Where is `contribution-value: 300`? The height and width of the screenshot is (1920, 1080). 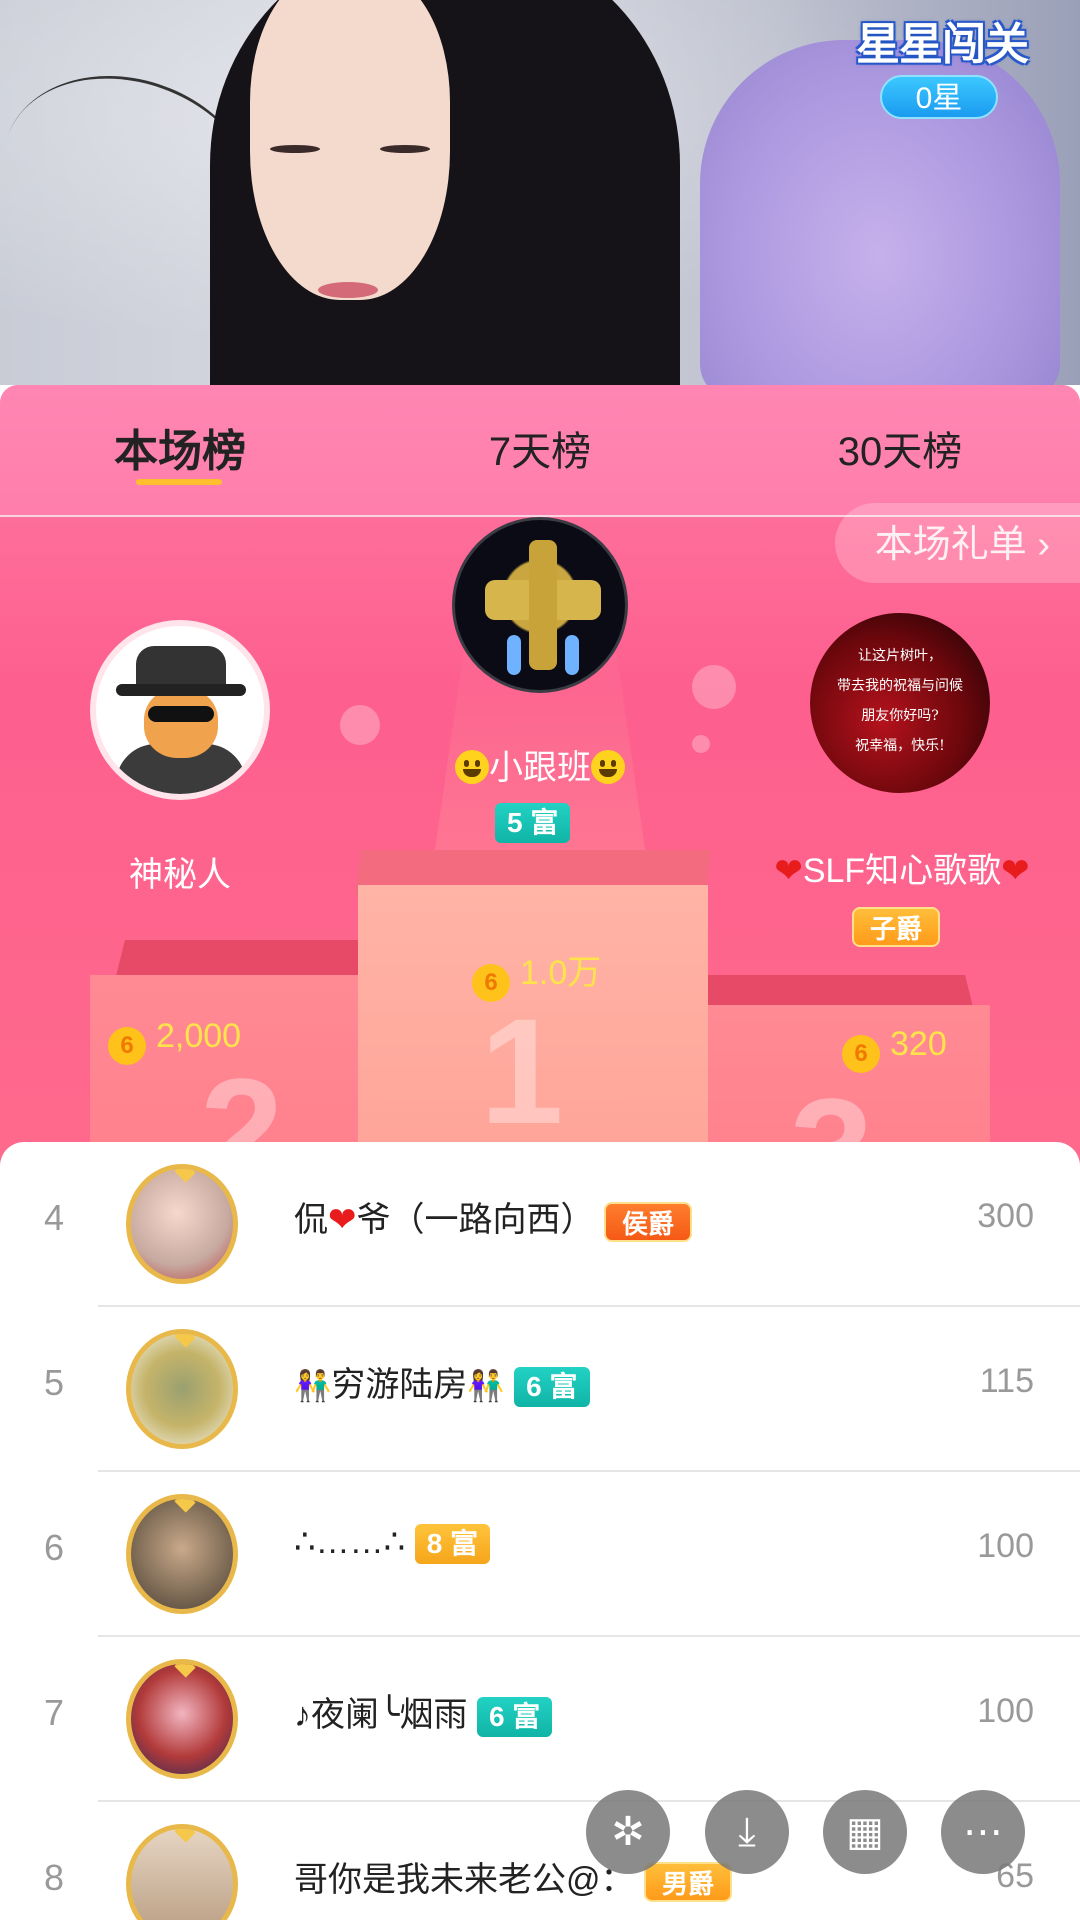 contribution-value: 300 is located at coordinates (1005, 1216).